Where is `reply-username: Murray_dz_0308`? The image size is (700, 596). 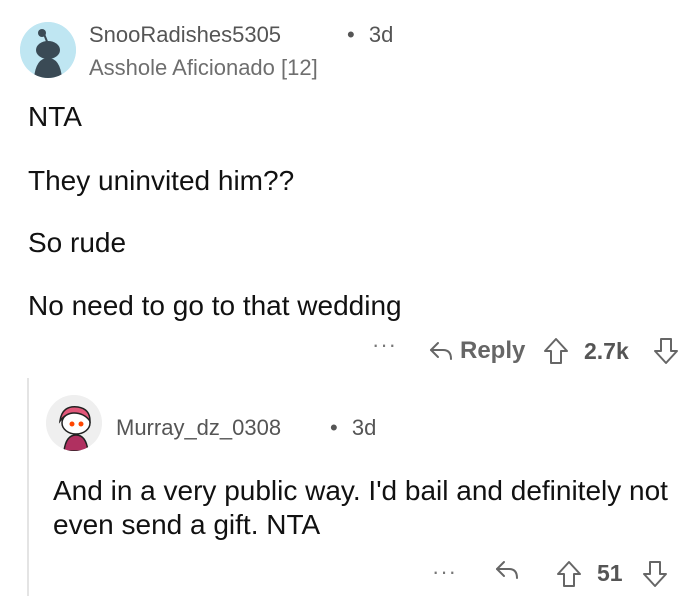 reply-username: Murray_dz_0308 is located at coordinates (198, 428).